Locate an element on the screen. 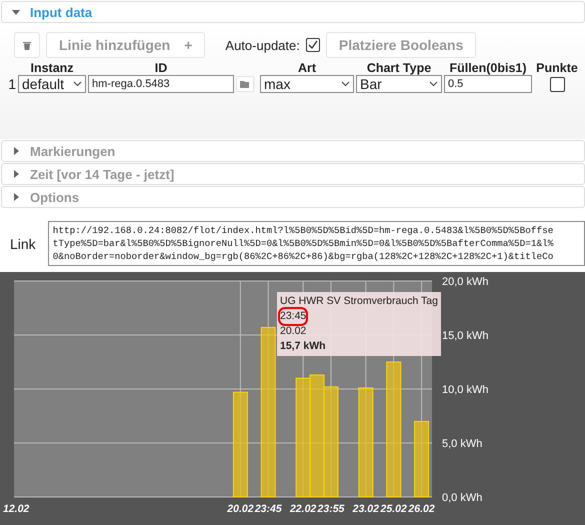 This screenshot has width=585, height=525. x-axis-label: 20.02 is located at coordinates (240, 509).